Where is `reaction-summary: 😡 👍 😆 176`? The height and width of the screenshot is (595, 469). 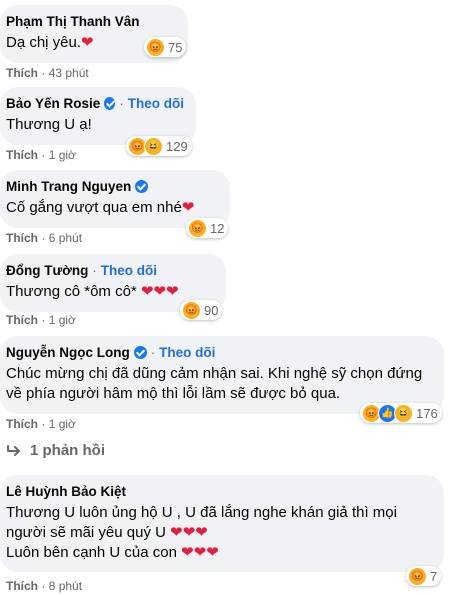 reaction-summary: 😡 👍 😆 176 is located at coordinates (401, 413).